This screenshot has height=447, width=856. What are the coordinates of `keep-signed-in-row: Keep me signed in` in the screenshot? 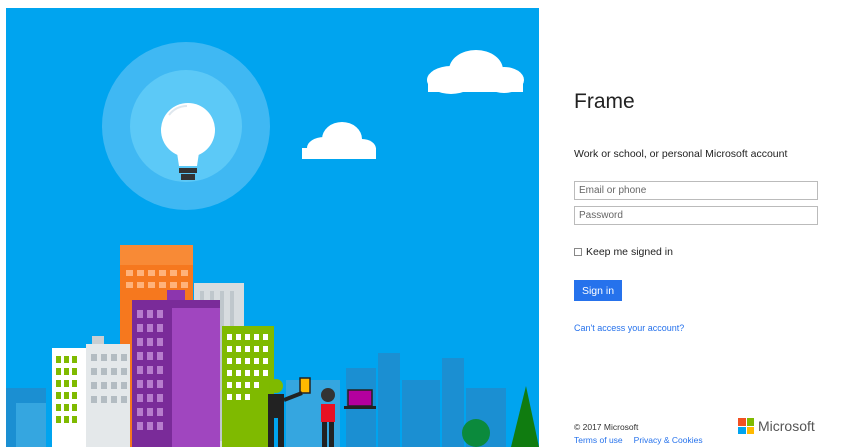 It's located at (623, 252).